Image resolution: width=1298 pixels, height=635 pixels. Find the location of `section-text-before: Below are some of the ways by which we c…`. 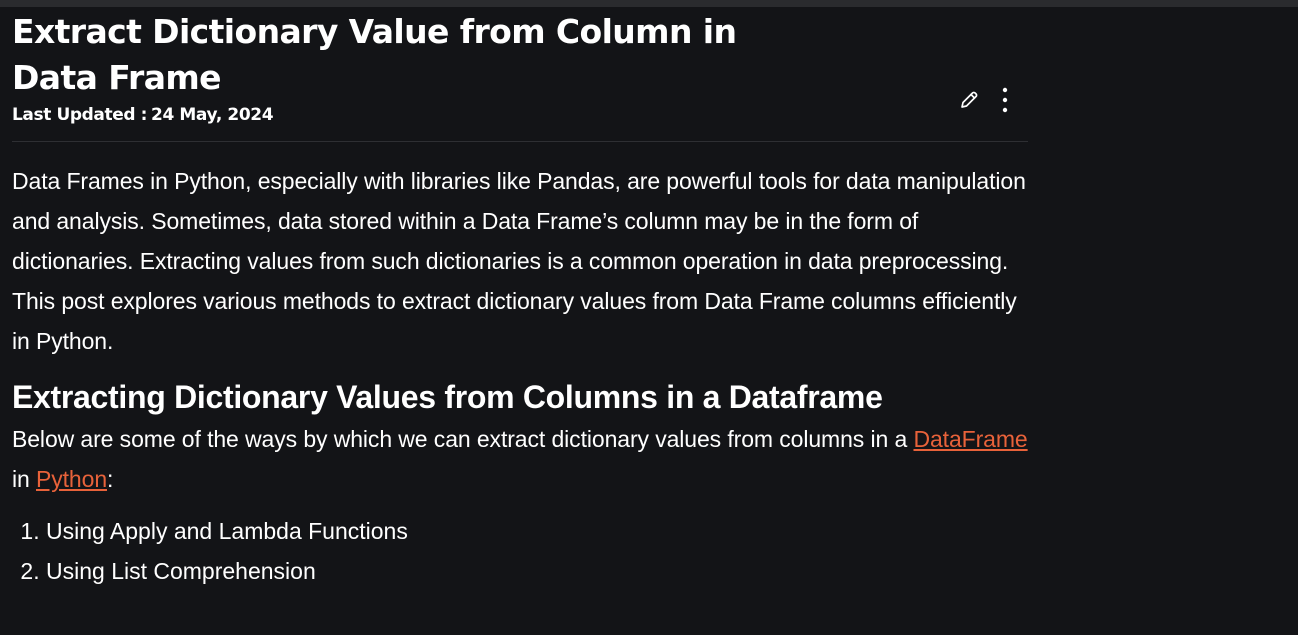

section-text-before: Below are some of the ways by which we c… is located at coordinates (463, 439).